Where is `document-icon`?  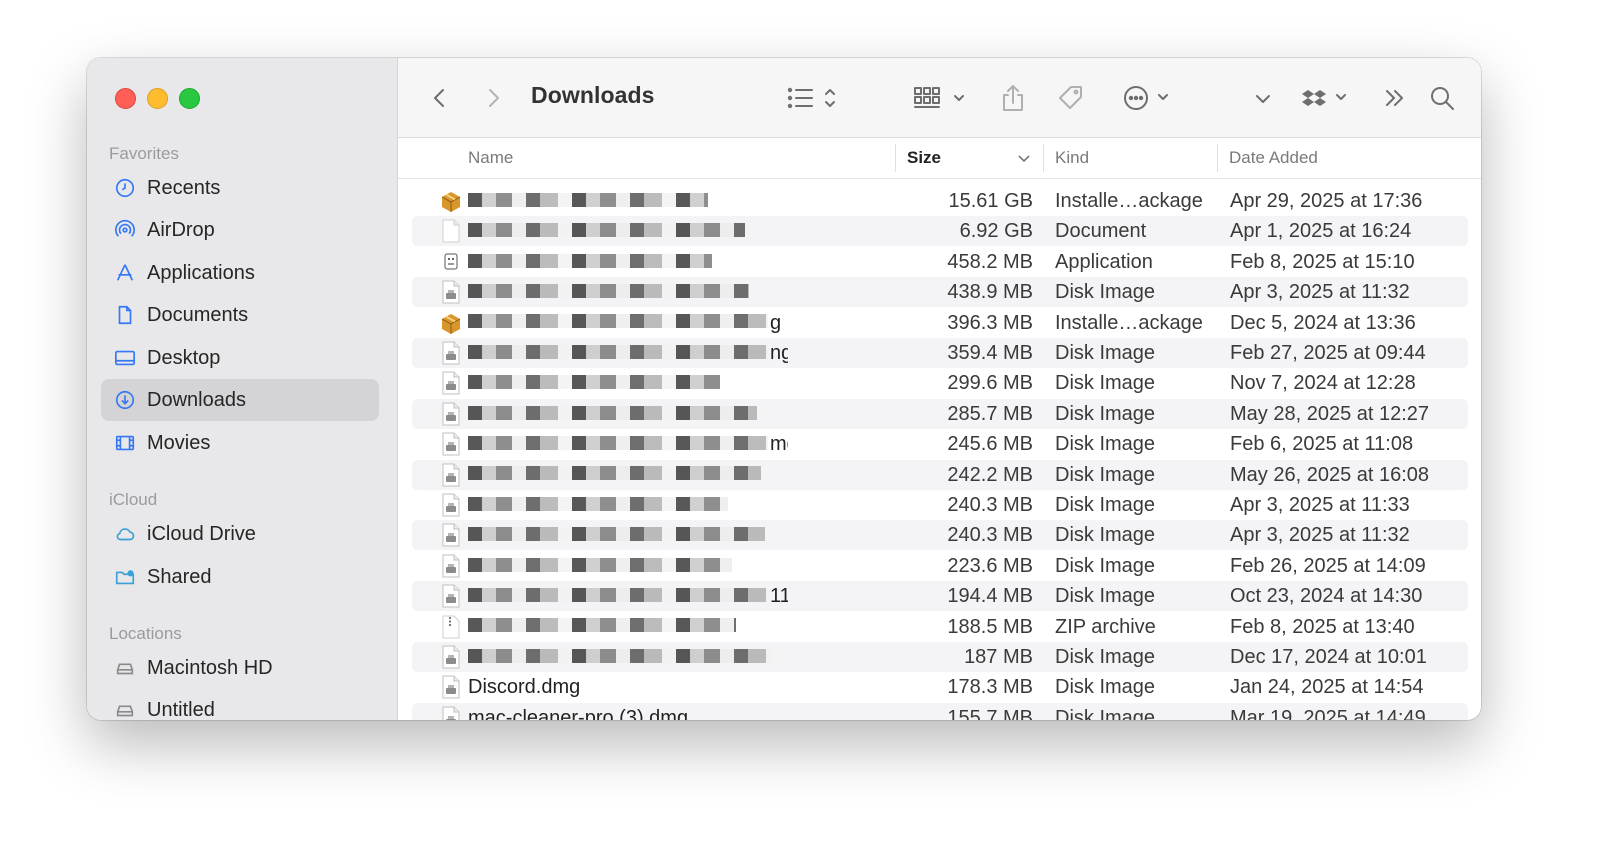 document-icon is located at coordinates (125, 315).